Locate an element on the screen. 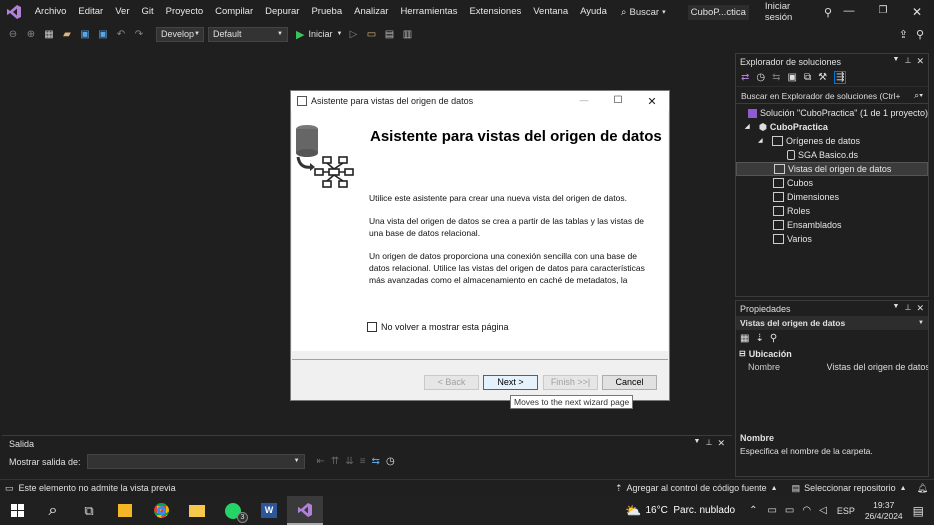 Image resolution: width=934 pixels, height=525 pixels. show-all-icon: ⧉ is located at coordinates (807, 77).